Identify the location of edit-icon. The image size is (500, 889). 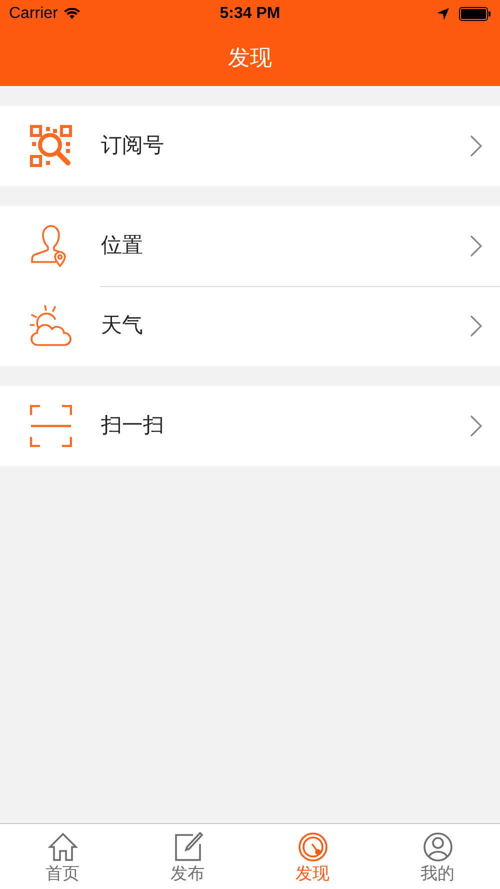
(187, 847).